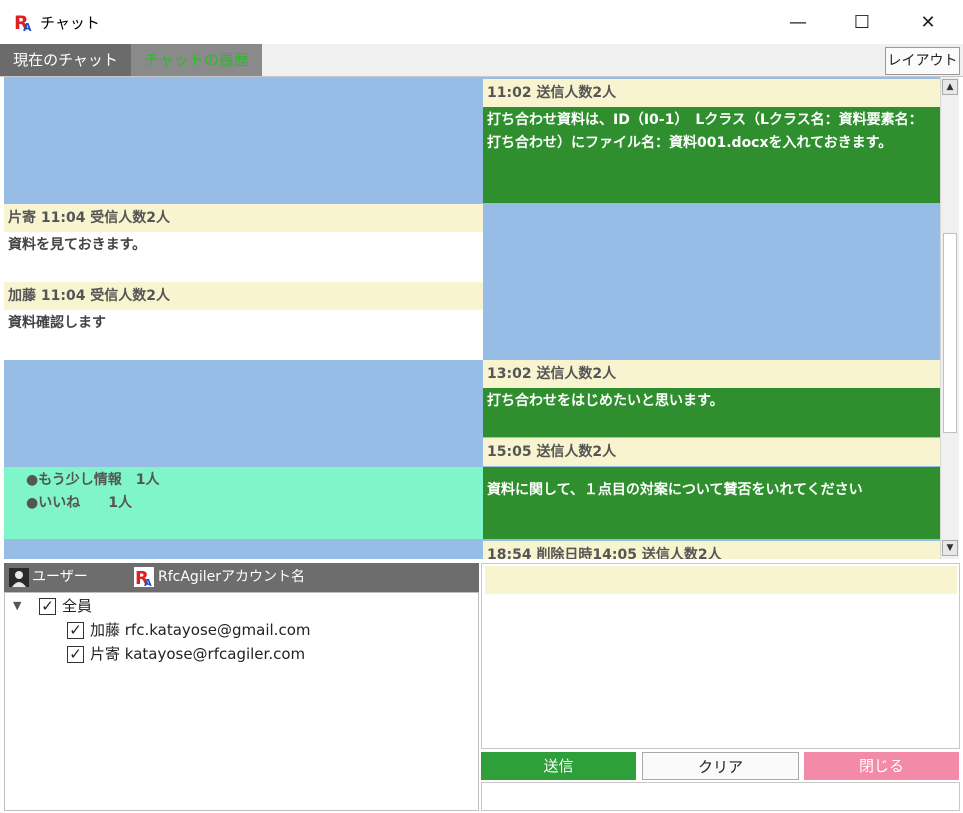 The image size is (963, 813). What do you see at coordinates (93, 480) in the screenshot?
I see `reaction-item: ●もう少し情報 1人` at bounding box center [93, 480].